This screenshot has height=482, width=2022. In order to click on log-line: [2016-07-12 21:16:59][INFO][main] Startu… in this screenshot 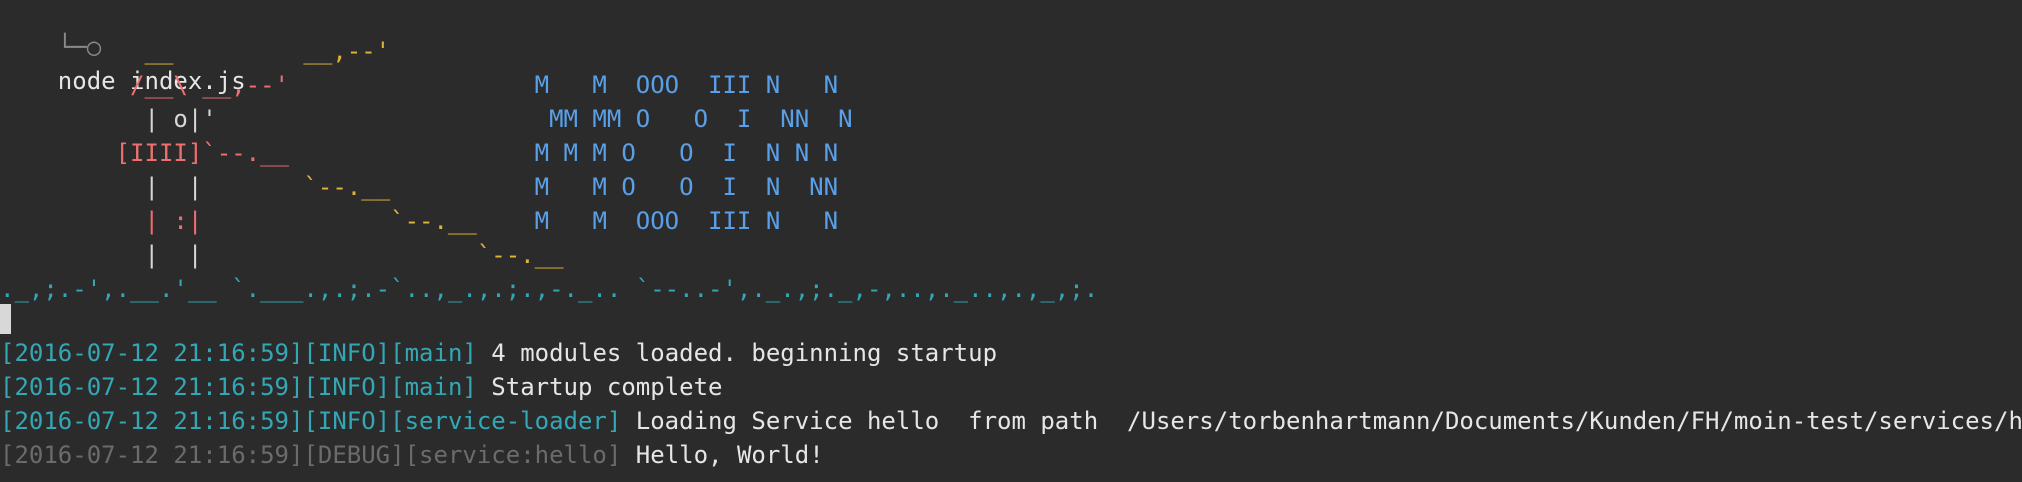, I will do `click(361, 387)`.